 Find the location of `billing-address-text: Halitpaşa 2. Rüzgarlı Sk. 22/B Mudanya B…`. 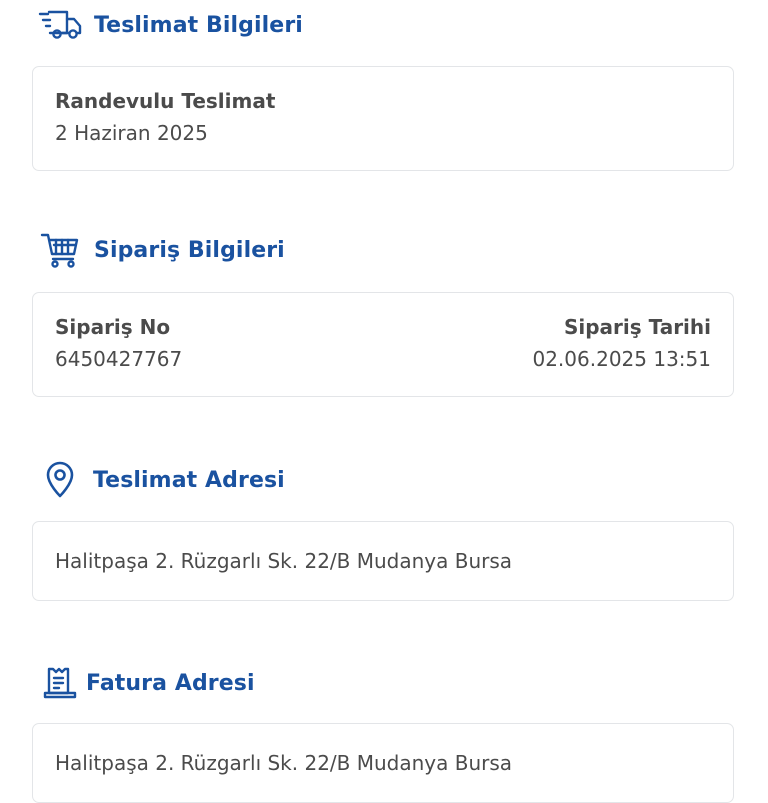

billing-address-text: Halitpaşa 2. Rüzgarlı Sk. 22/B Mudanya B… is located at coordinates (284, 763).